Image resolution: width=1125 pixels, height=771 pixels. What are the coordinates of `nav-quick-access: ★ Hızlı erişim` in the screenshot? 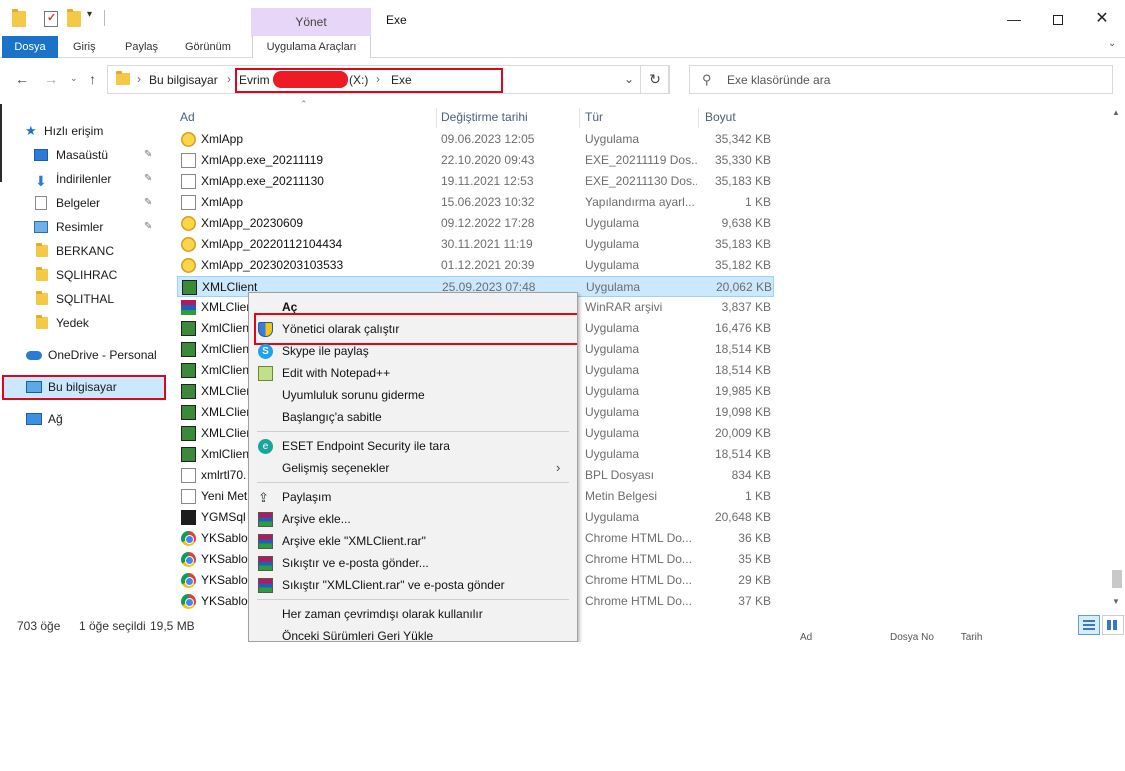 It's located at (64, 131).